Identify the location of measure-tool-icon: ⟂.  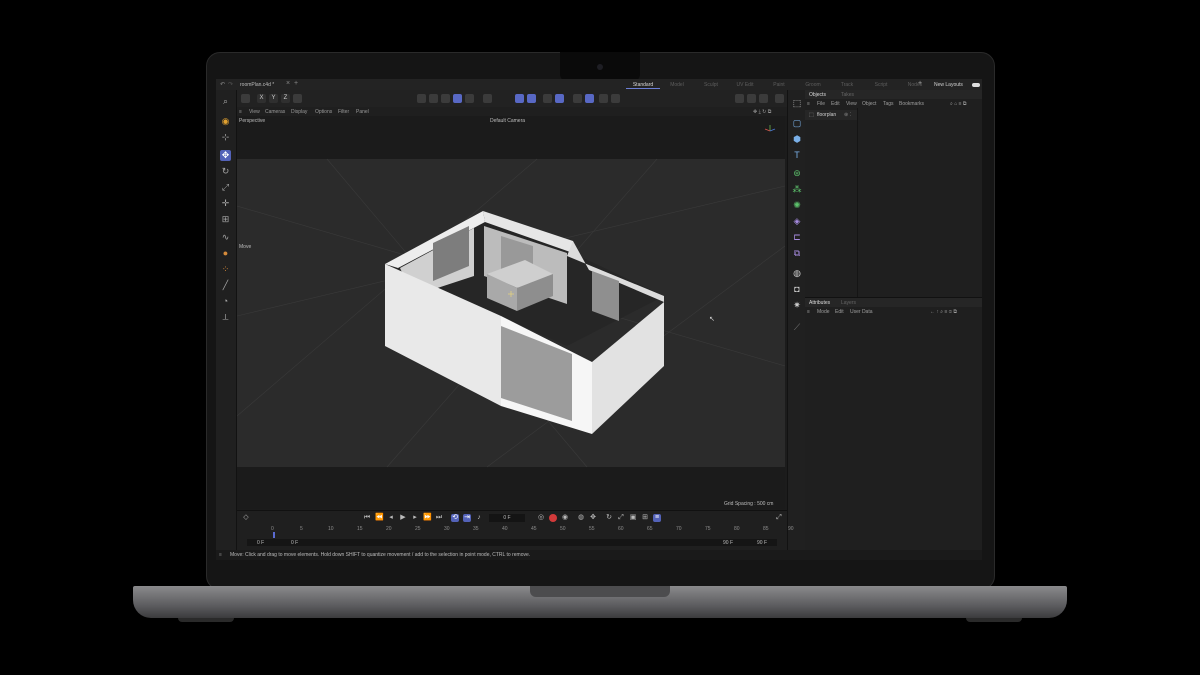
(225, 317).